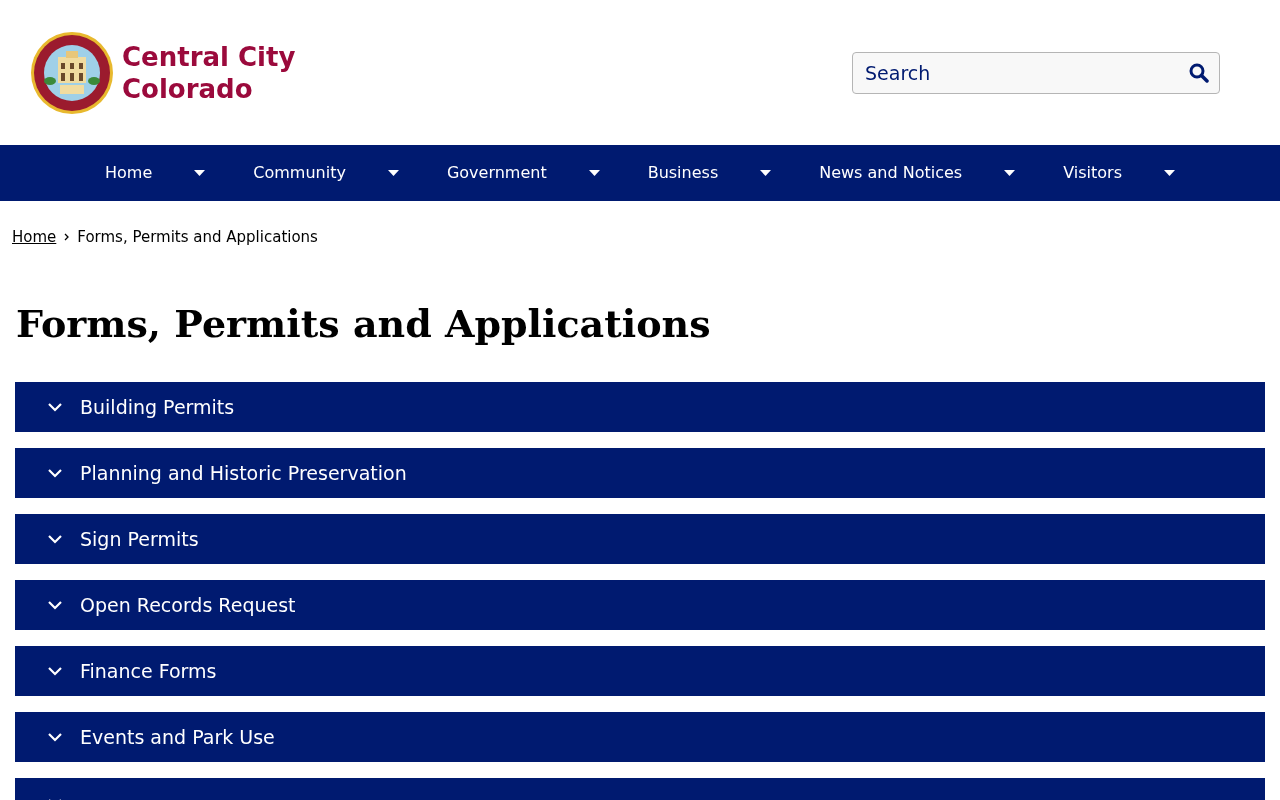 The height and width of the screenshot is (800, 1280). What do you see at coordinates (1092, 173) in the screenshot?
I see `nav-link: Visitors` at bounding box center [1092, 173].